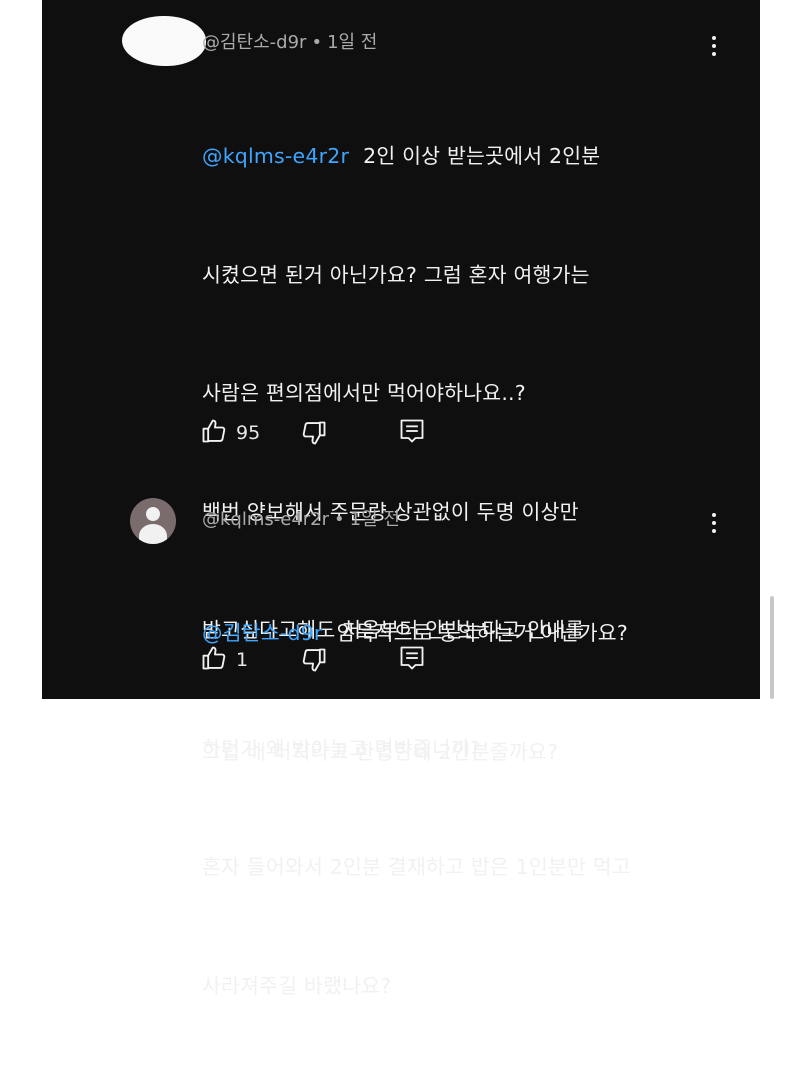 This screenshot has width=800, height=1085. Describe the element at coordinates (275, 156) in the screenshot. I see `mention-link: @kqlms-e4r2r` at that location.